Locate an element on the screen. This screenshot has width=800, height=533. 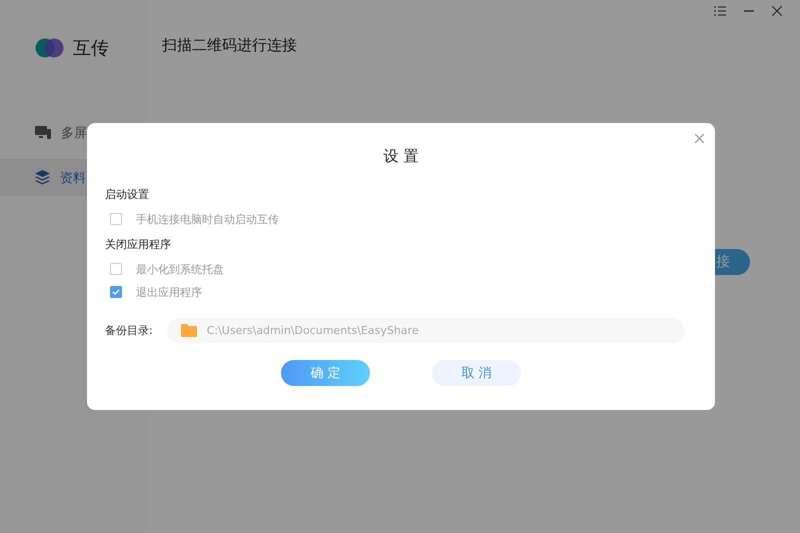
page-heading: 扫描二维码进行连接 is located at coordinates (229, 45).